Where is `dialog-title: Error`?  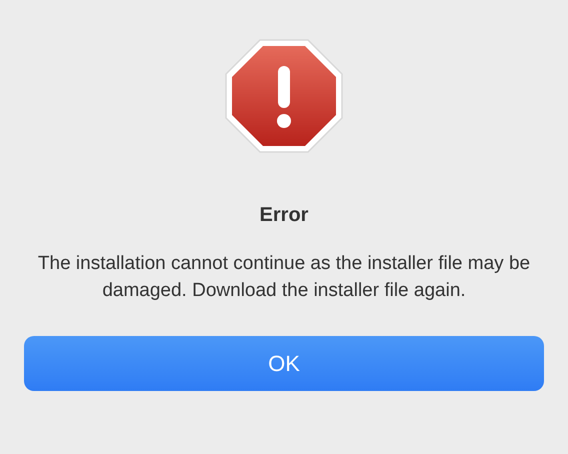
dialog-title: Error is located at coordinates (284, 215).